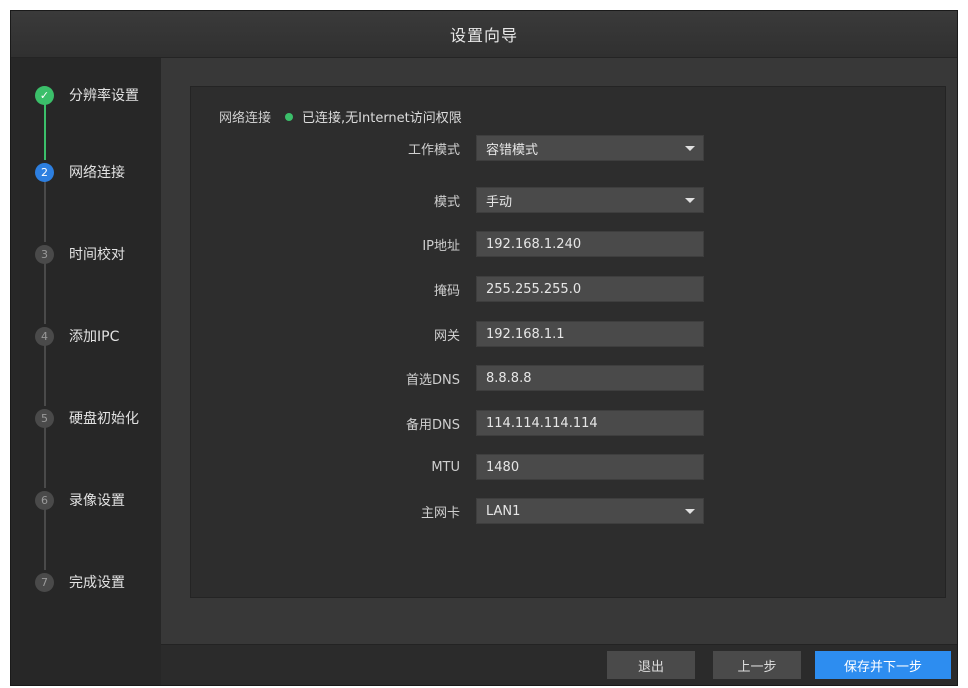 The image size is (968, 688). Describe the element at coordinates (289, 116) in the screenshot. I see `status-dot-icon` at that location.